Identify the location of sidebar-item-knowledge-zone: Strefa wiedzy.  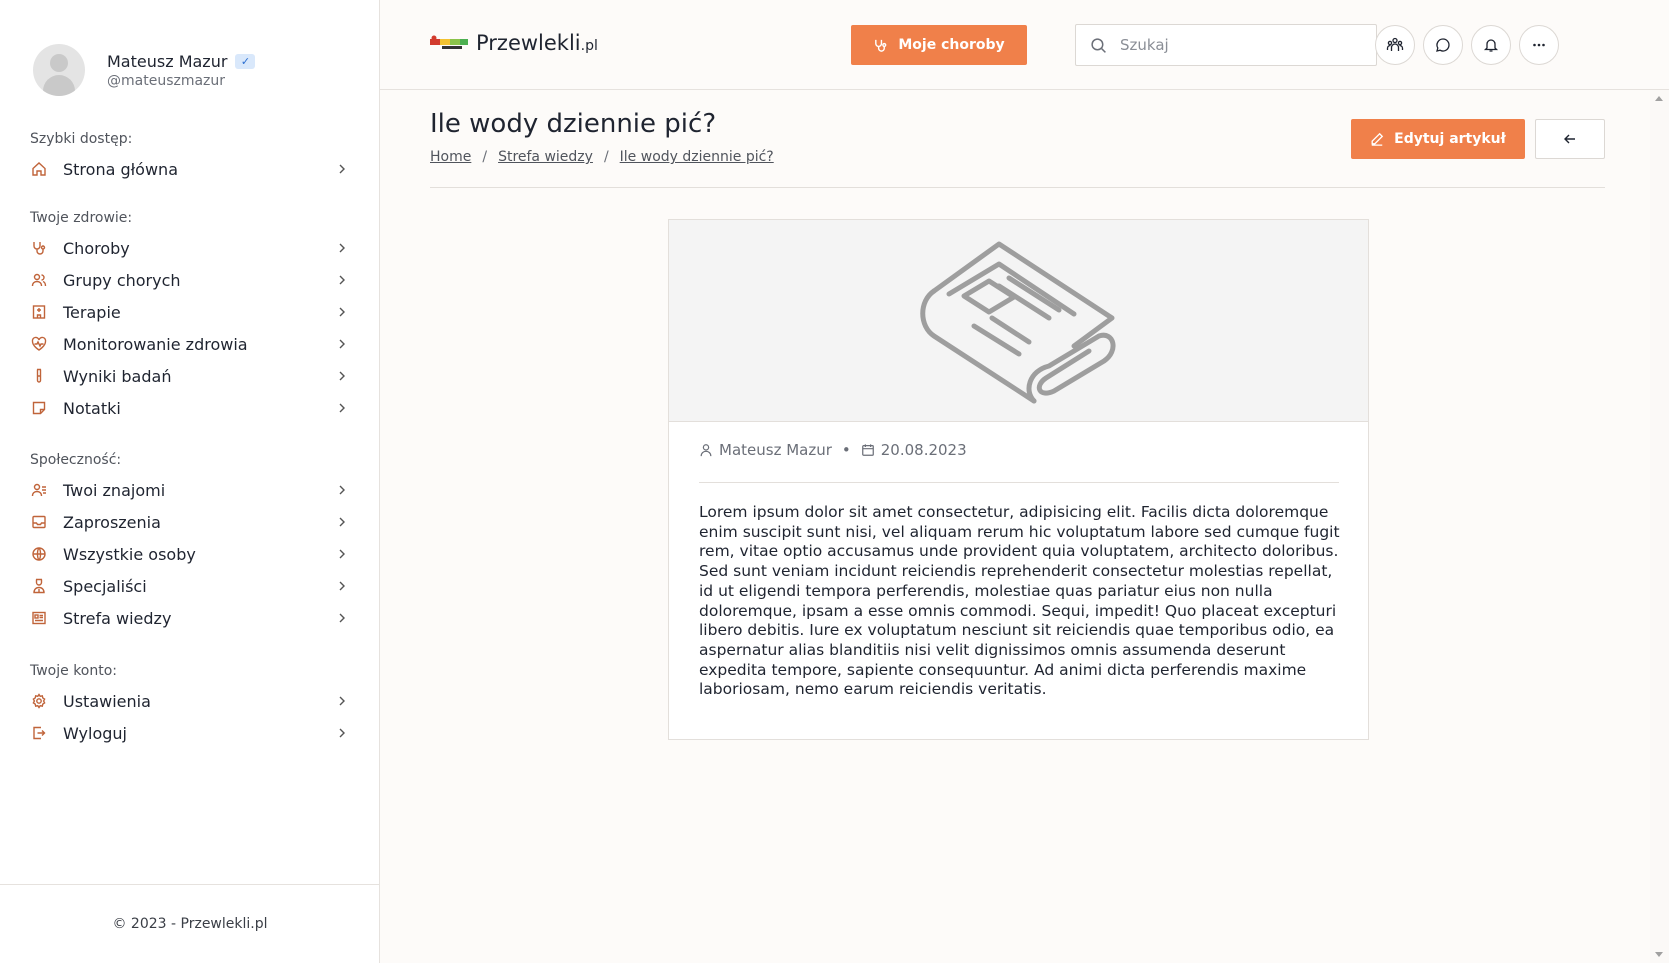
(189, 618).